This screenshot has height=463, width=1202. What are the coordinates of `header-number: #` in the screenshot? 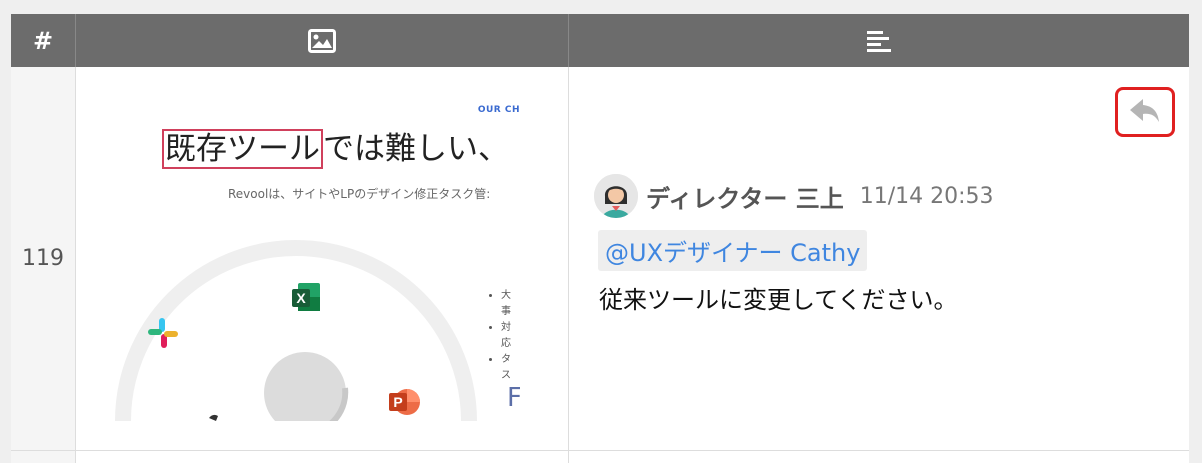 It's located at (43, 40).